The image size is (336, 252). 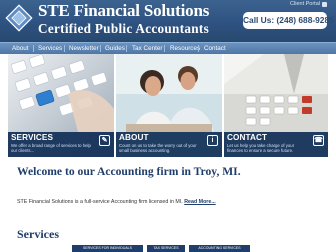 What do you see at coordinates (38, 234) in the screenshot?
I see `services-heading: Services` at bounding box center [38, 234].